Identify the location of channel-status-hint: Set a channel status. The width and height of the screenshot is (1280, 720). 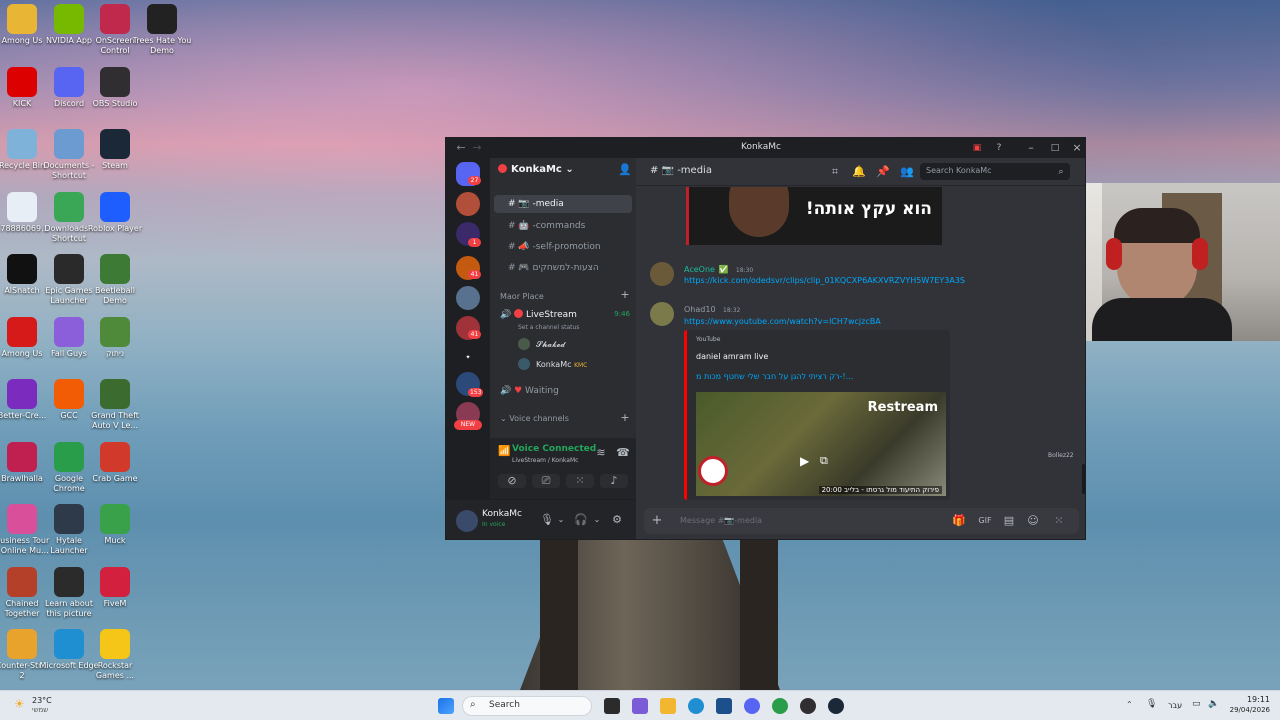
(548, 327).